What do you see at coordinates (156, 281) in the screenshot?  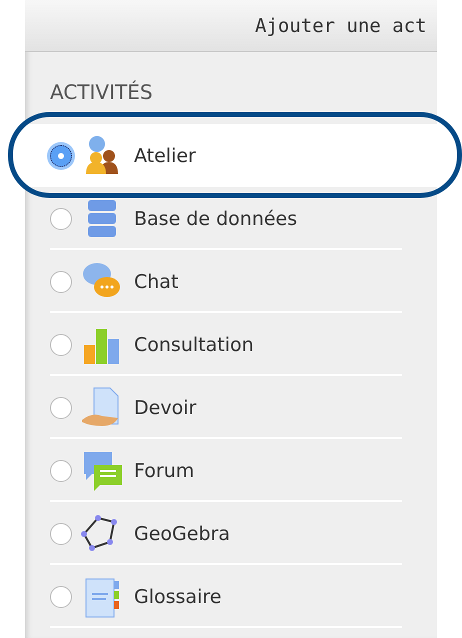 I see `activity-label: Chat` at bounding box center [156, 281].